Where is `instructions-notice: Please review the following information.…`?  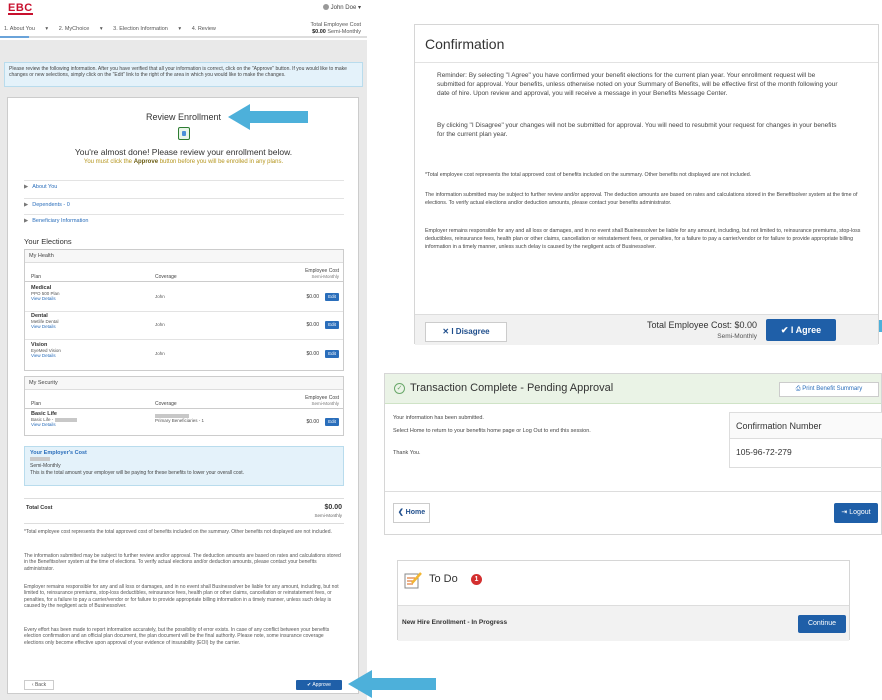 instructions-notice: Please review the following information.… is located at coordinates (183, 74).